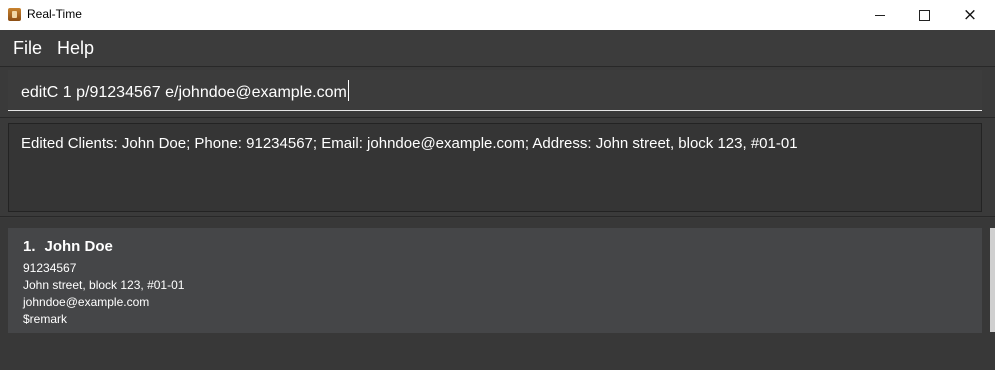 The image size is (995, 370). I want to click on menu-help: Help, so click(75, 48).